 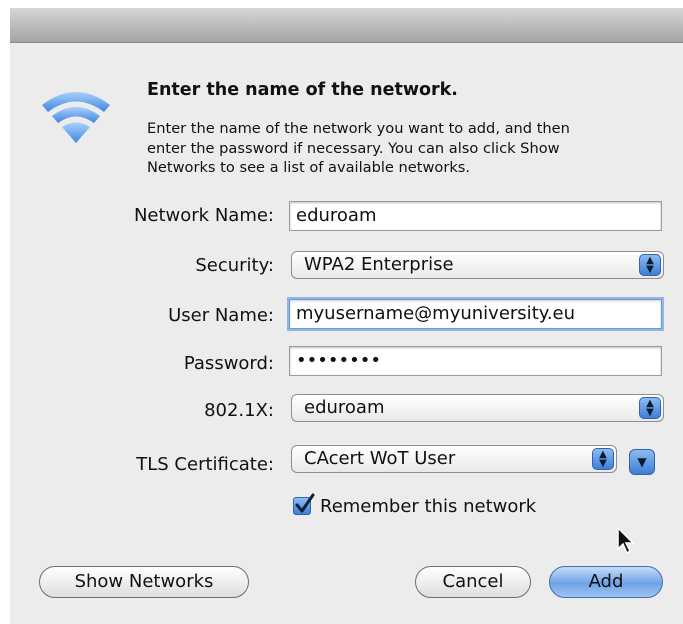 I want to click on remember-network-label: Remember this network, so click(x=428, y=506).